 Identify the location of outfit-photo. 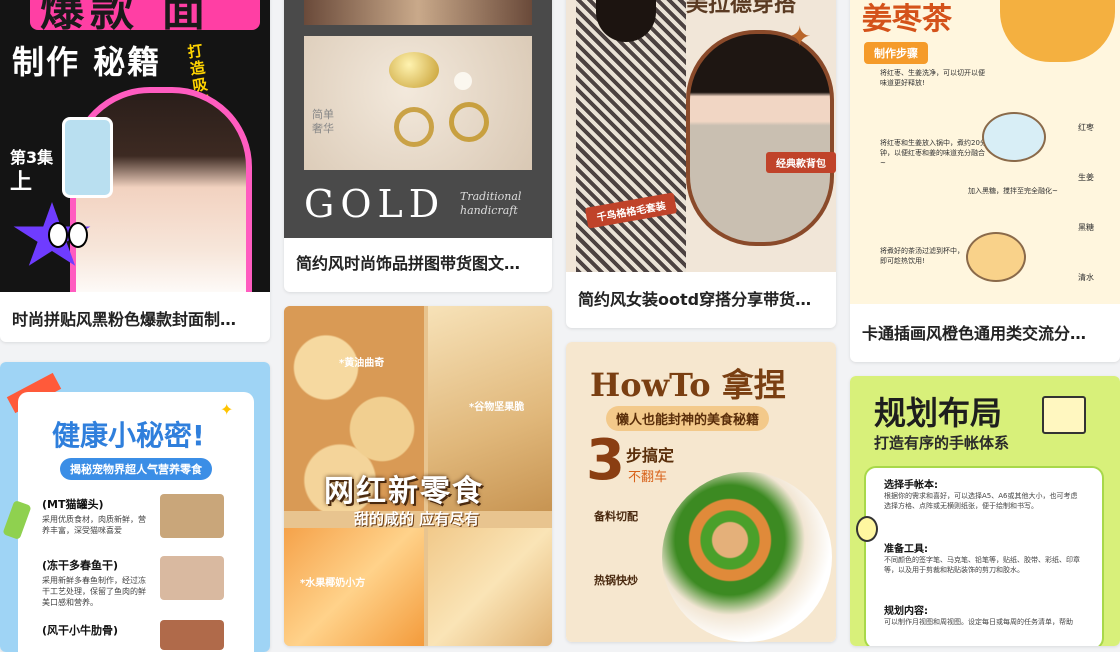
(760, 138).